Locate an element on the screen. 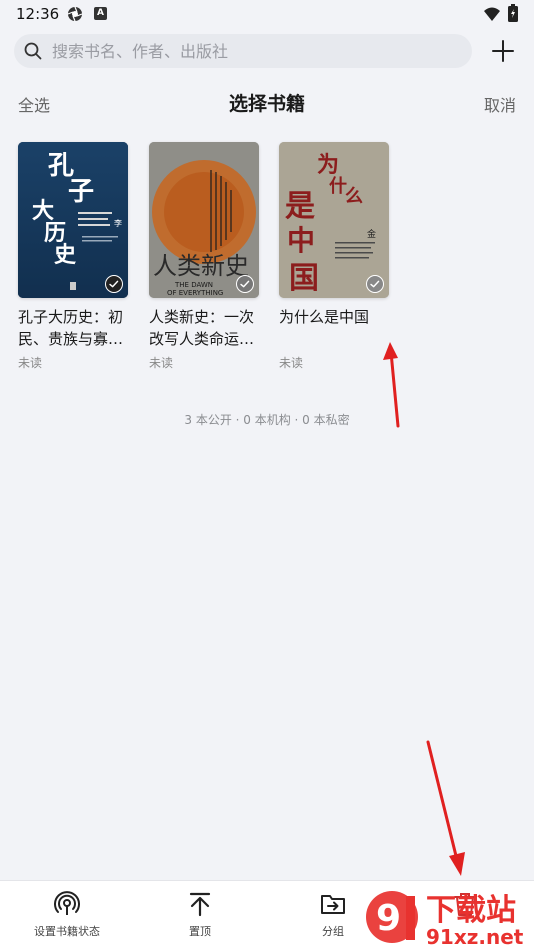  cancel-button: 取消 is located at coordinates (500, 104).